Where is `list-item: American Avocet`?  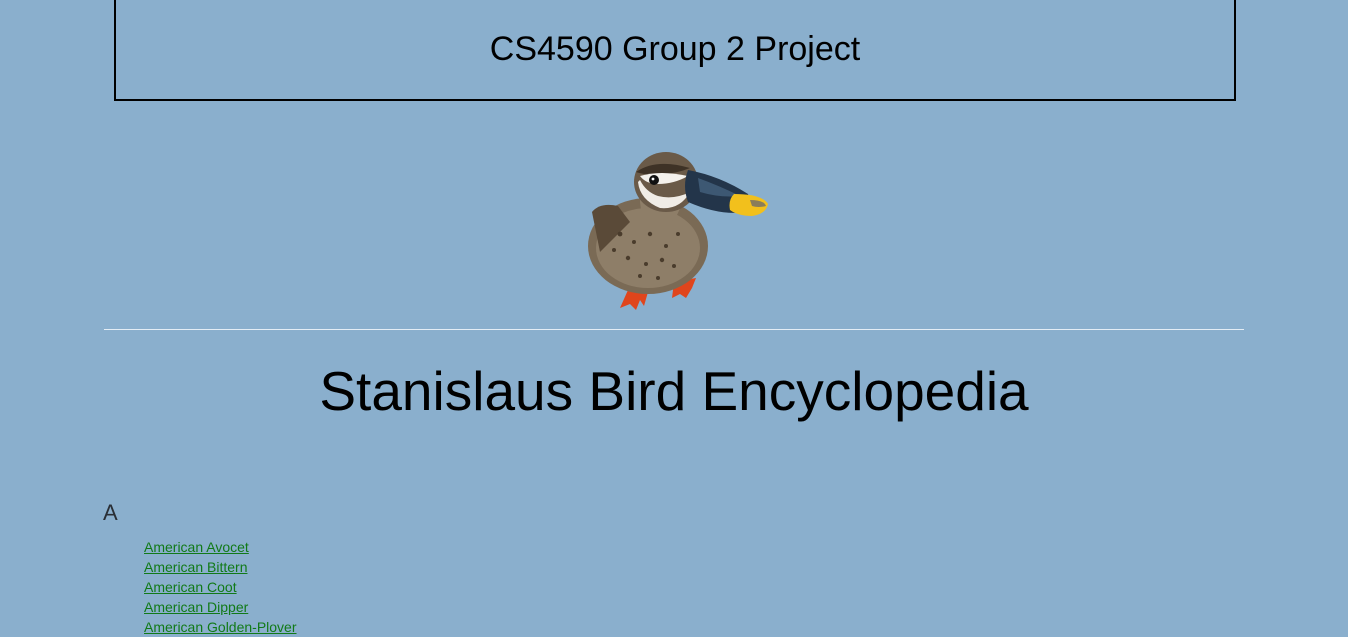
list-item: American Avocet is located at coordinates (220, 547).